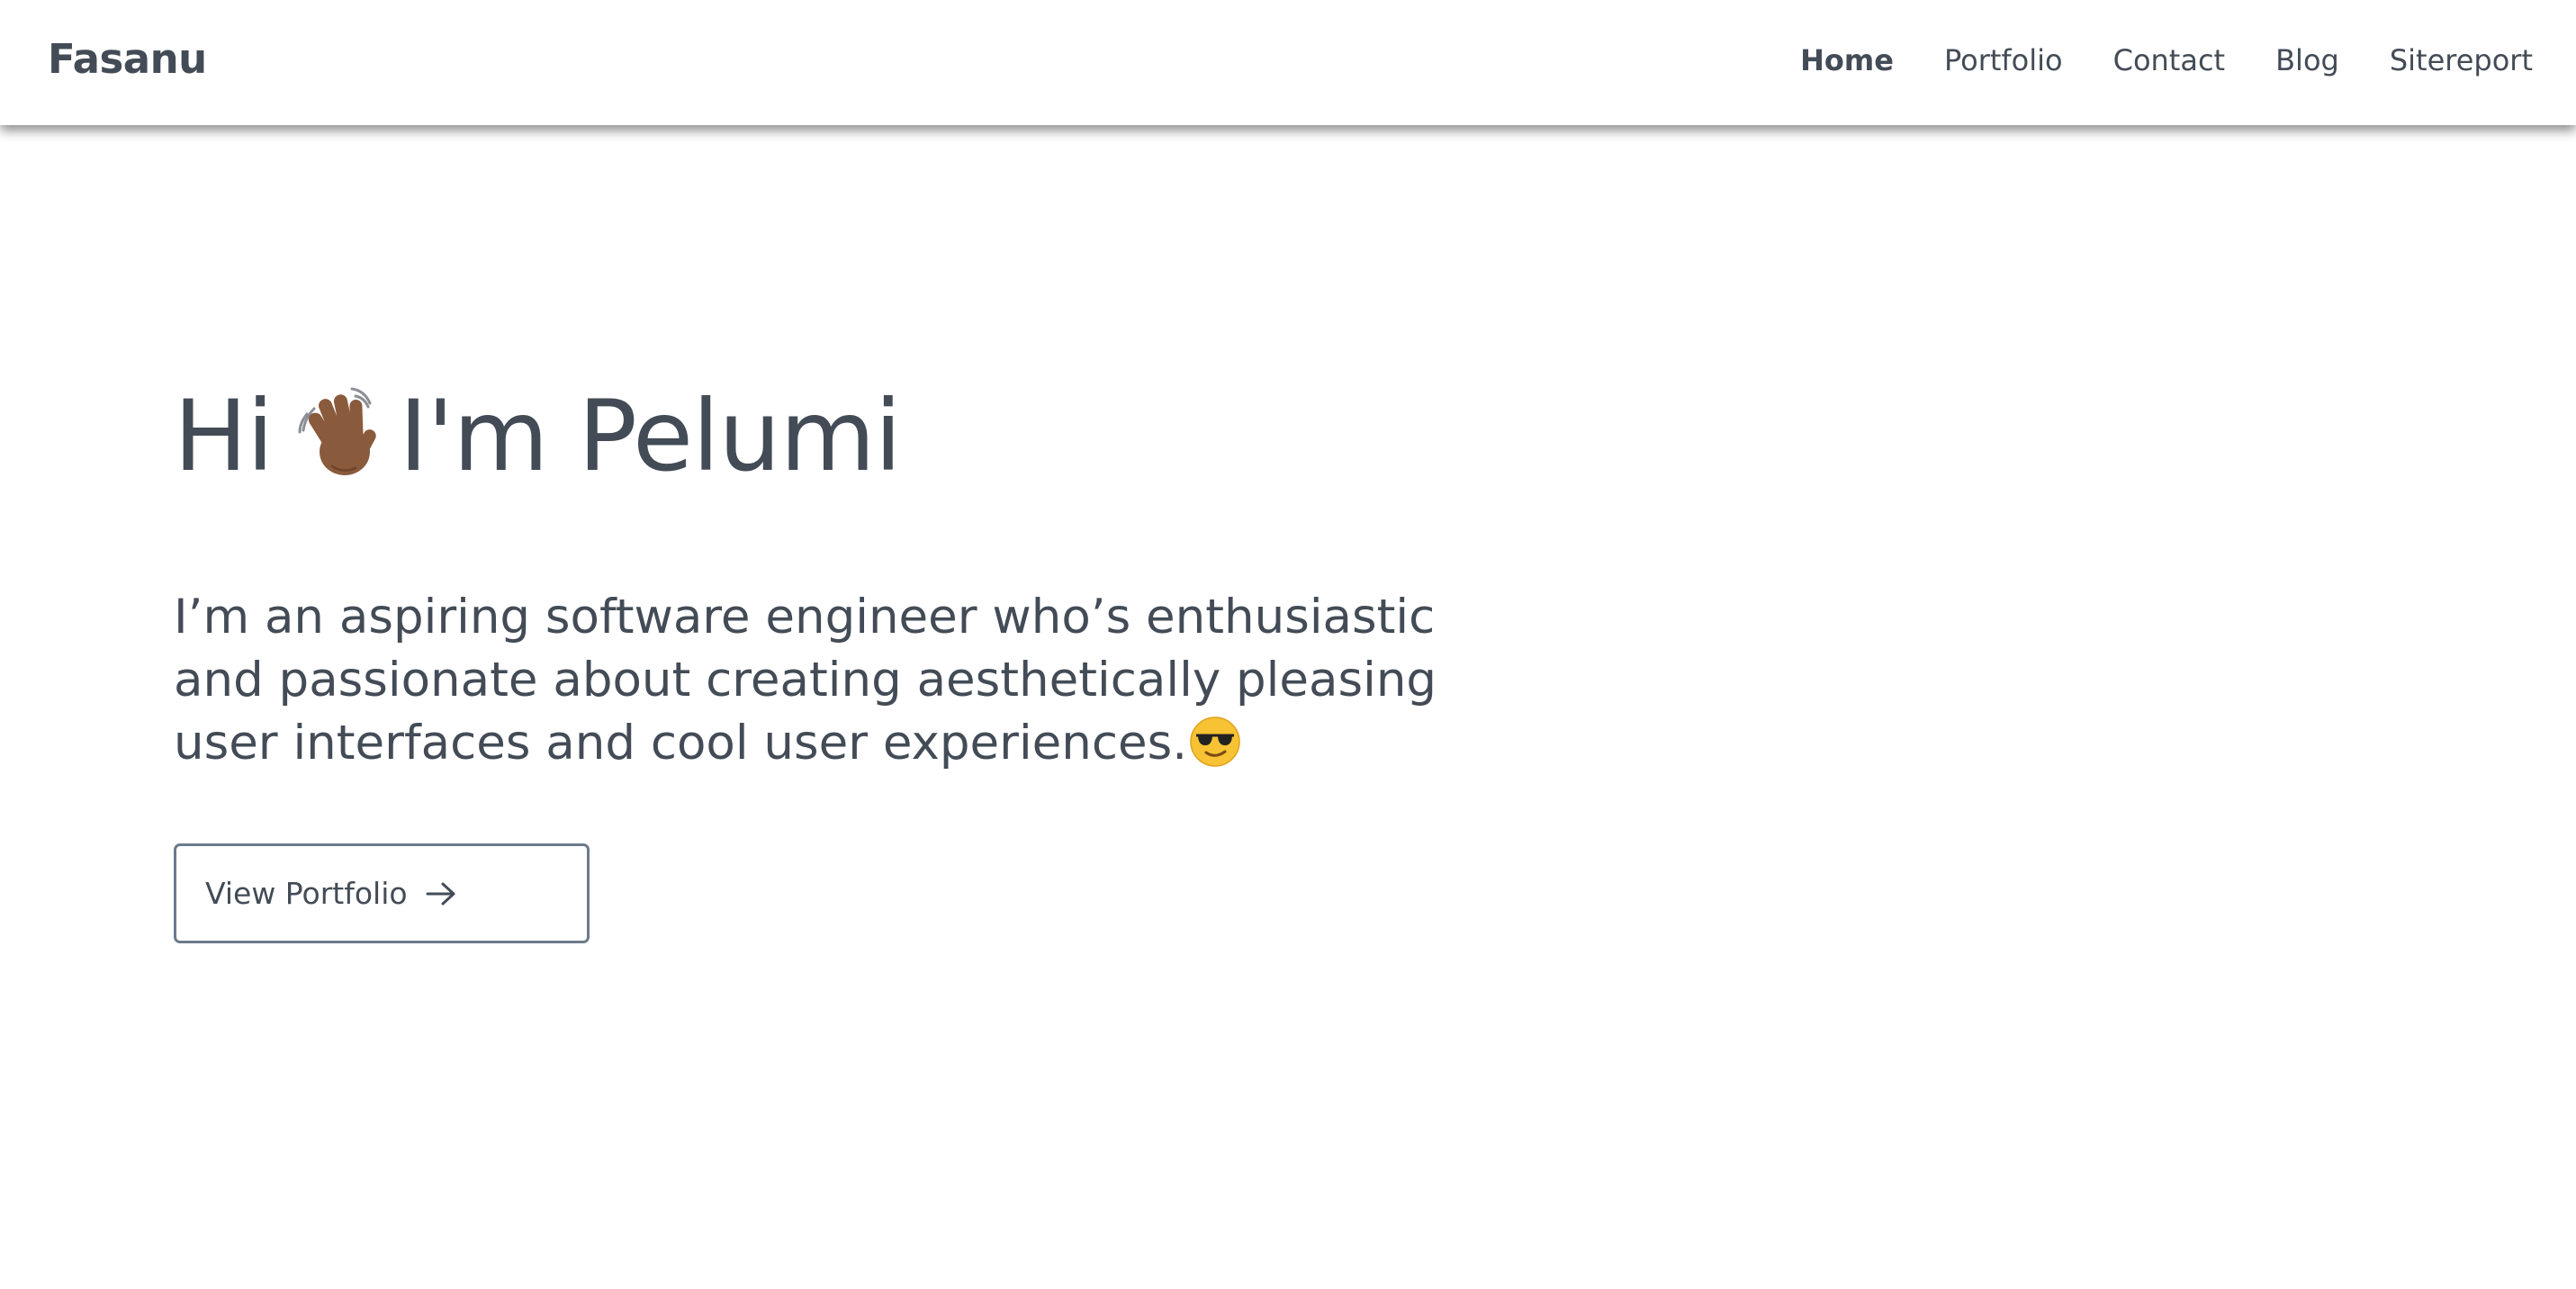 The height and width of the screenshot is (1289, 2576). What do you see at coordinates (1215, 742) in the screenshot?
I see `sunglasses-icon` at bounding box center [1215, 742].